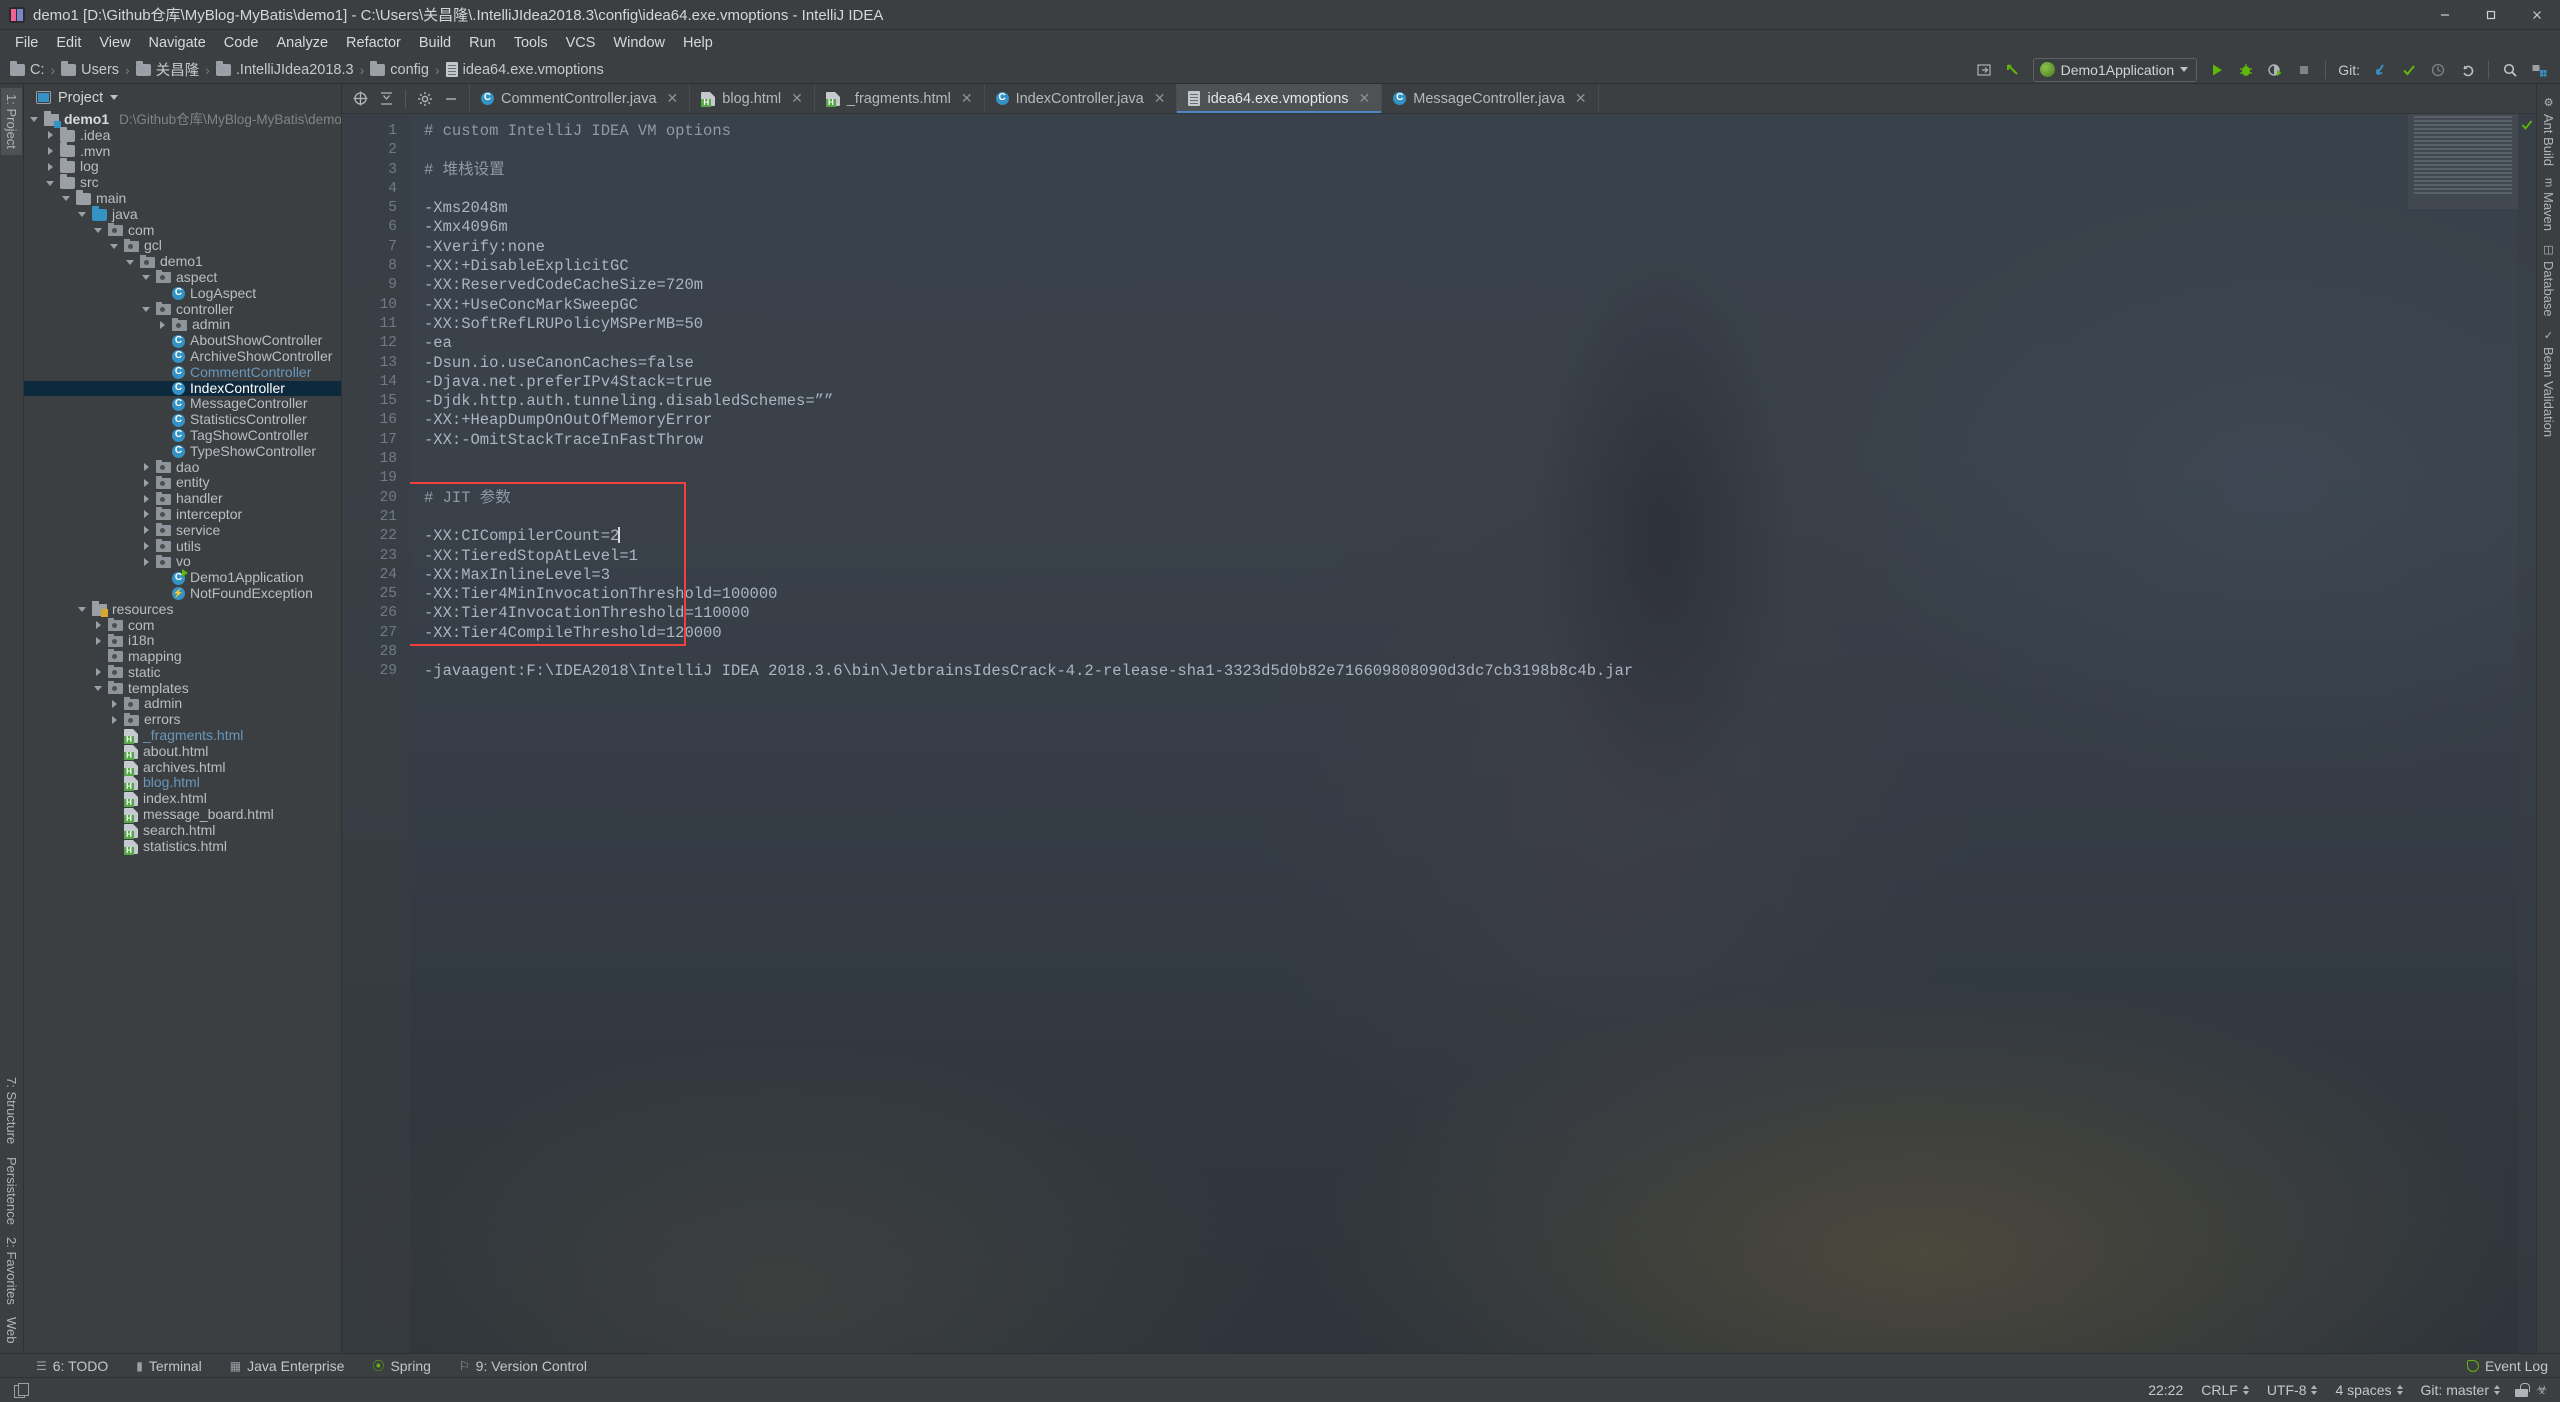 This screenshot has height=1402, width=2560. What do you see at coordinates (1471, 556) in the screenshot?
I see `code-line: -XX:TieredStopAtLevel=1` at bounding box center [1471, 556].